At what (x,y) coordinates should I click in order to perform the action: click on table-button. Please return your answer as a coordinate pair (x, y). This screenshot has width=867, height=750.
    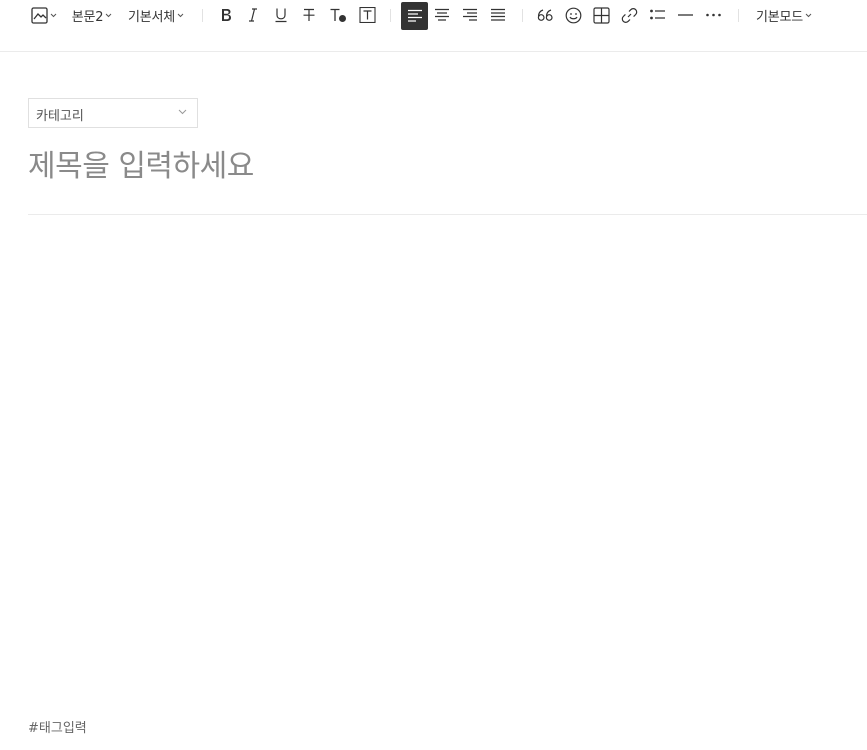
    Looking at the image, I should click on (601, 15).